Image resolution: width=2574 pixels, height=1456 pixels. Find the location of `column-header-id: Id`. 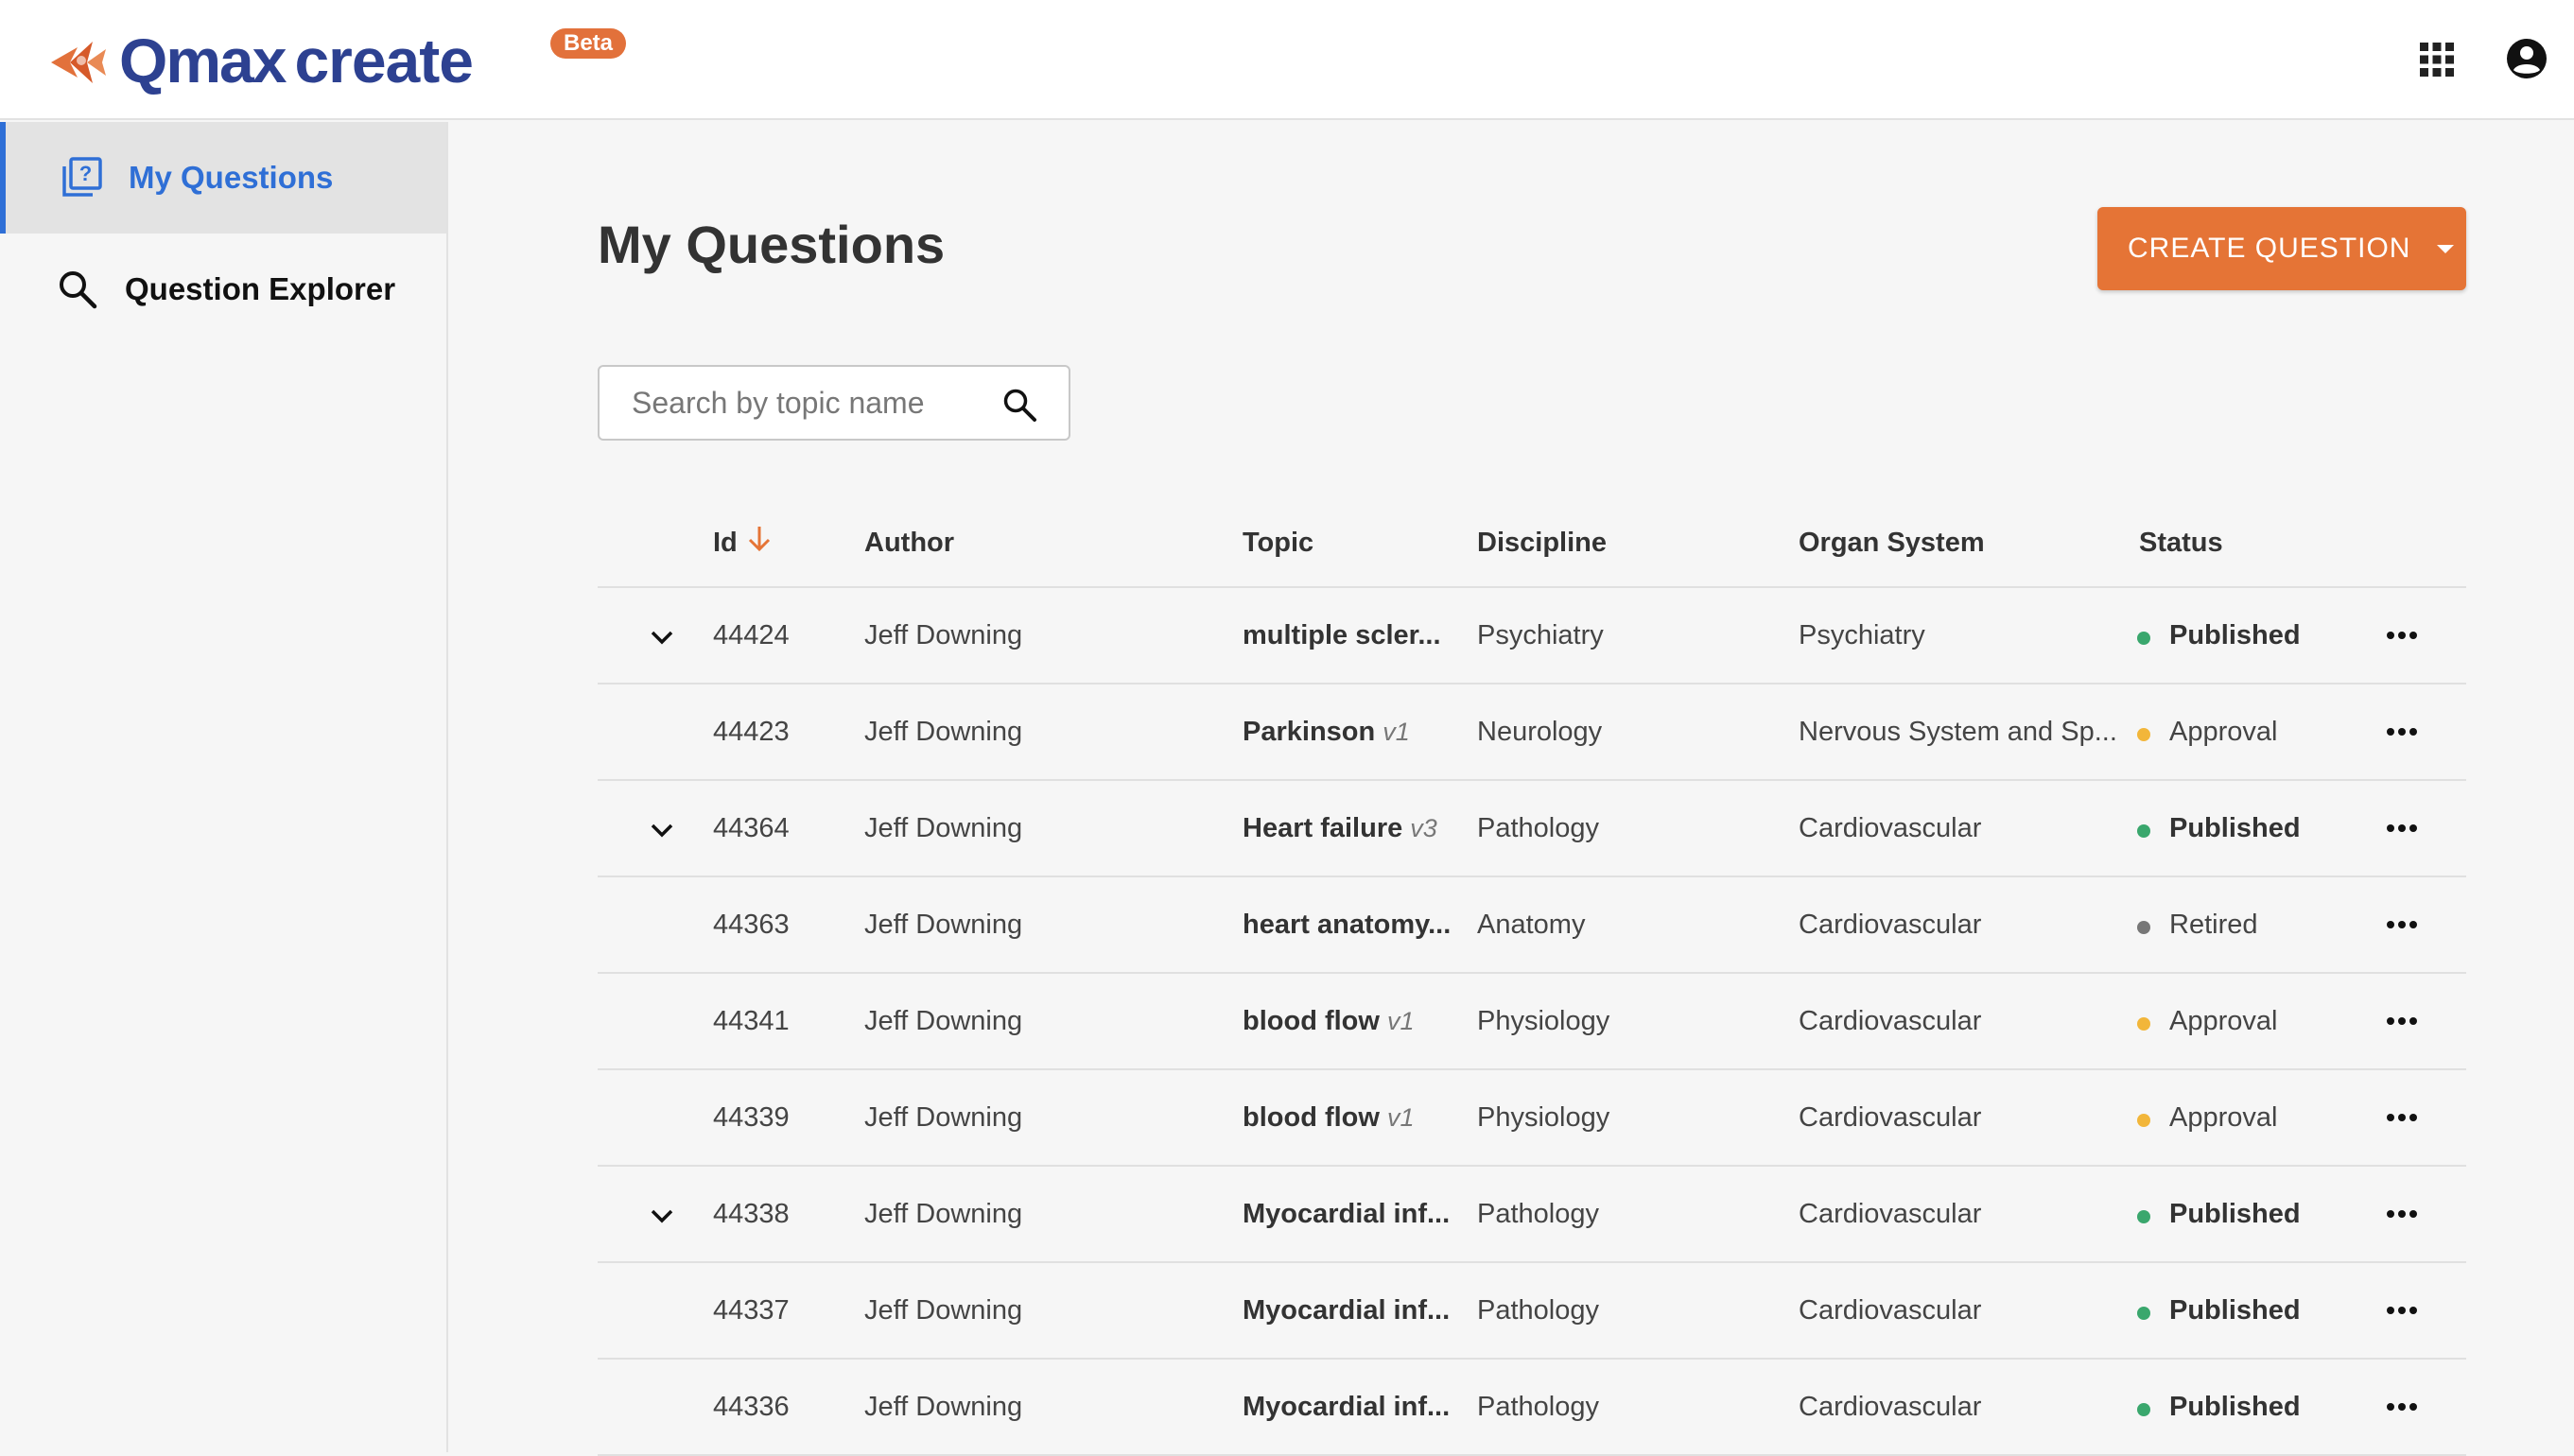

column-header-id: Id is located at coordinates (725, 543).